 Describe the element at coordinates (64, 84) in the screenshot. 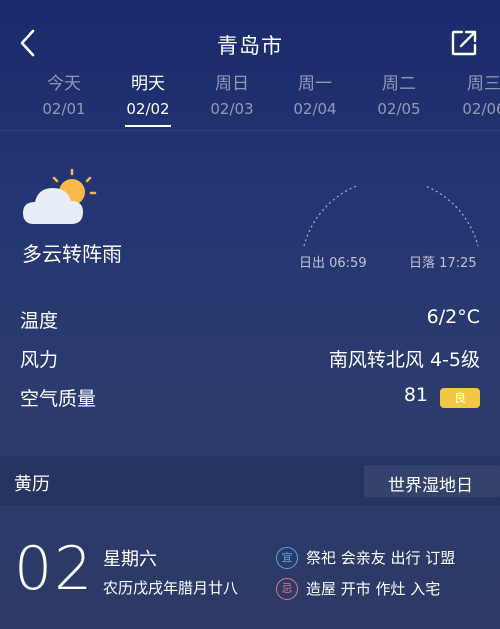

I see `tab-day-label: 今天` at that location.